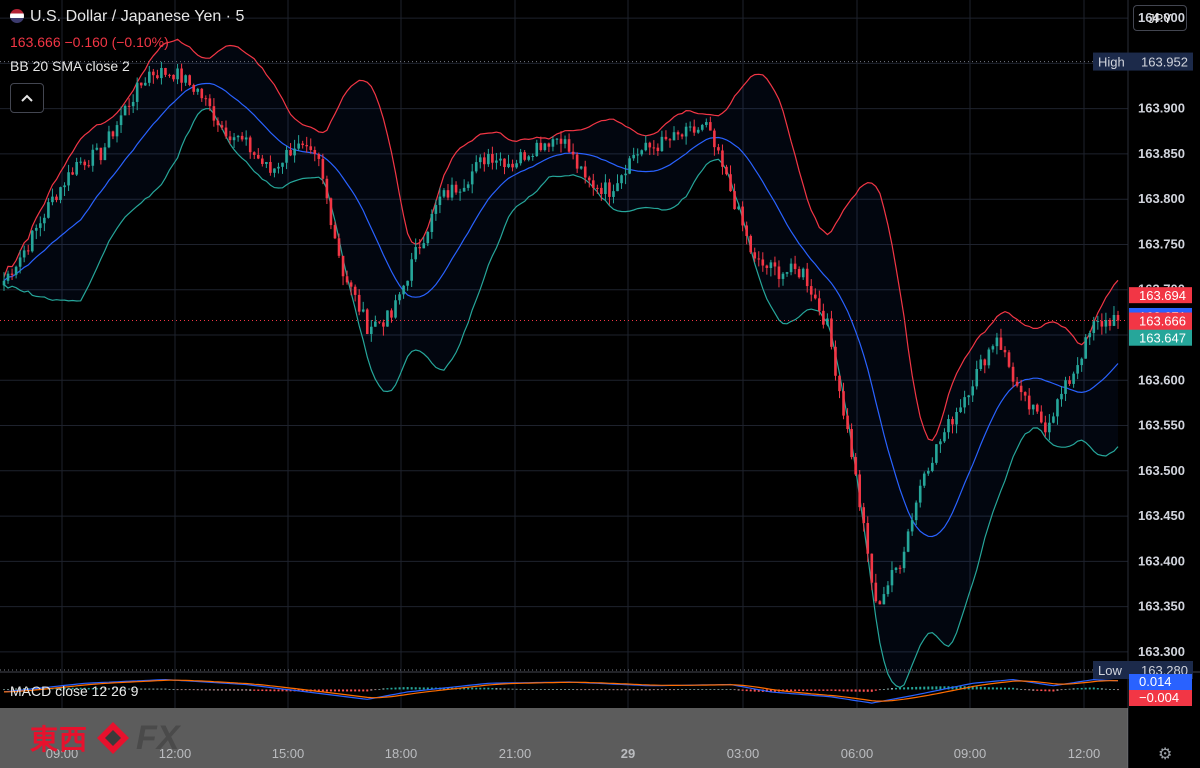 This screenshot has height=768, width=1200. What do you see at coordinates (113, 738) in the screenshot?
I see `logo-diamond-icon` at bounding box center [113, 738].